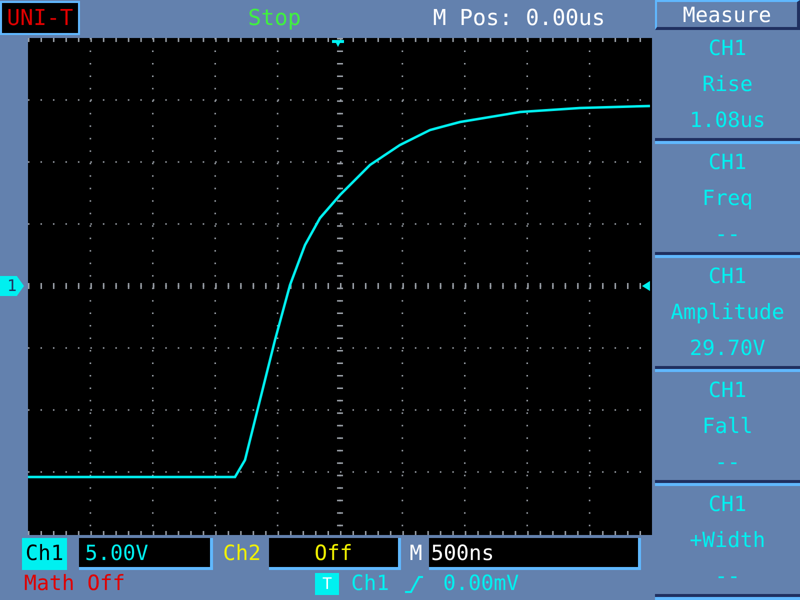  I want to click on measure-type: Rise, so click(727, 84).